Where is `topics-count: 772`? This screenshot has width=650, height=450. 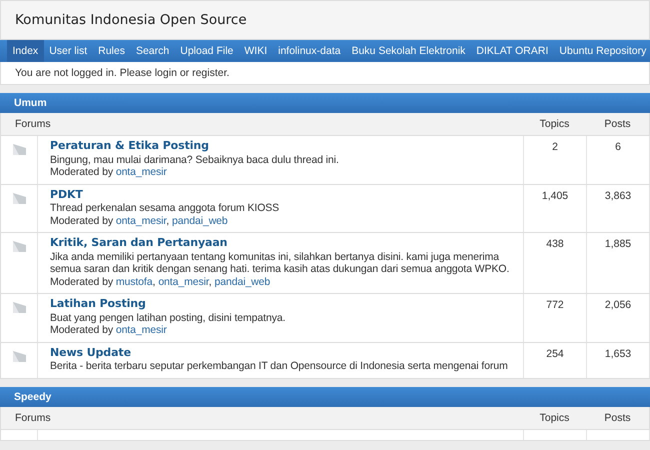 topics-count: 772 is located at coordinates (555, 305).